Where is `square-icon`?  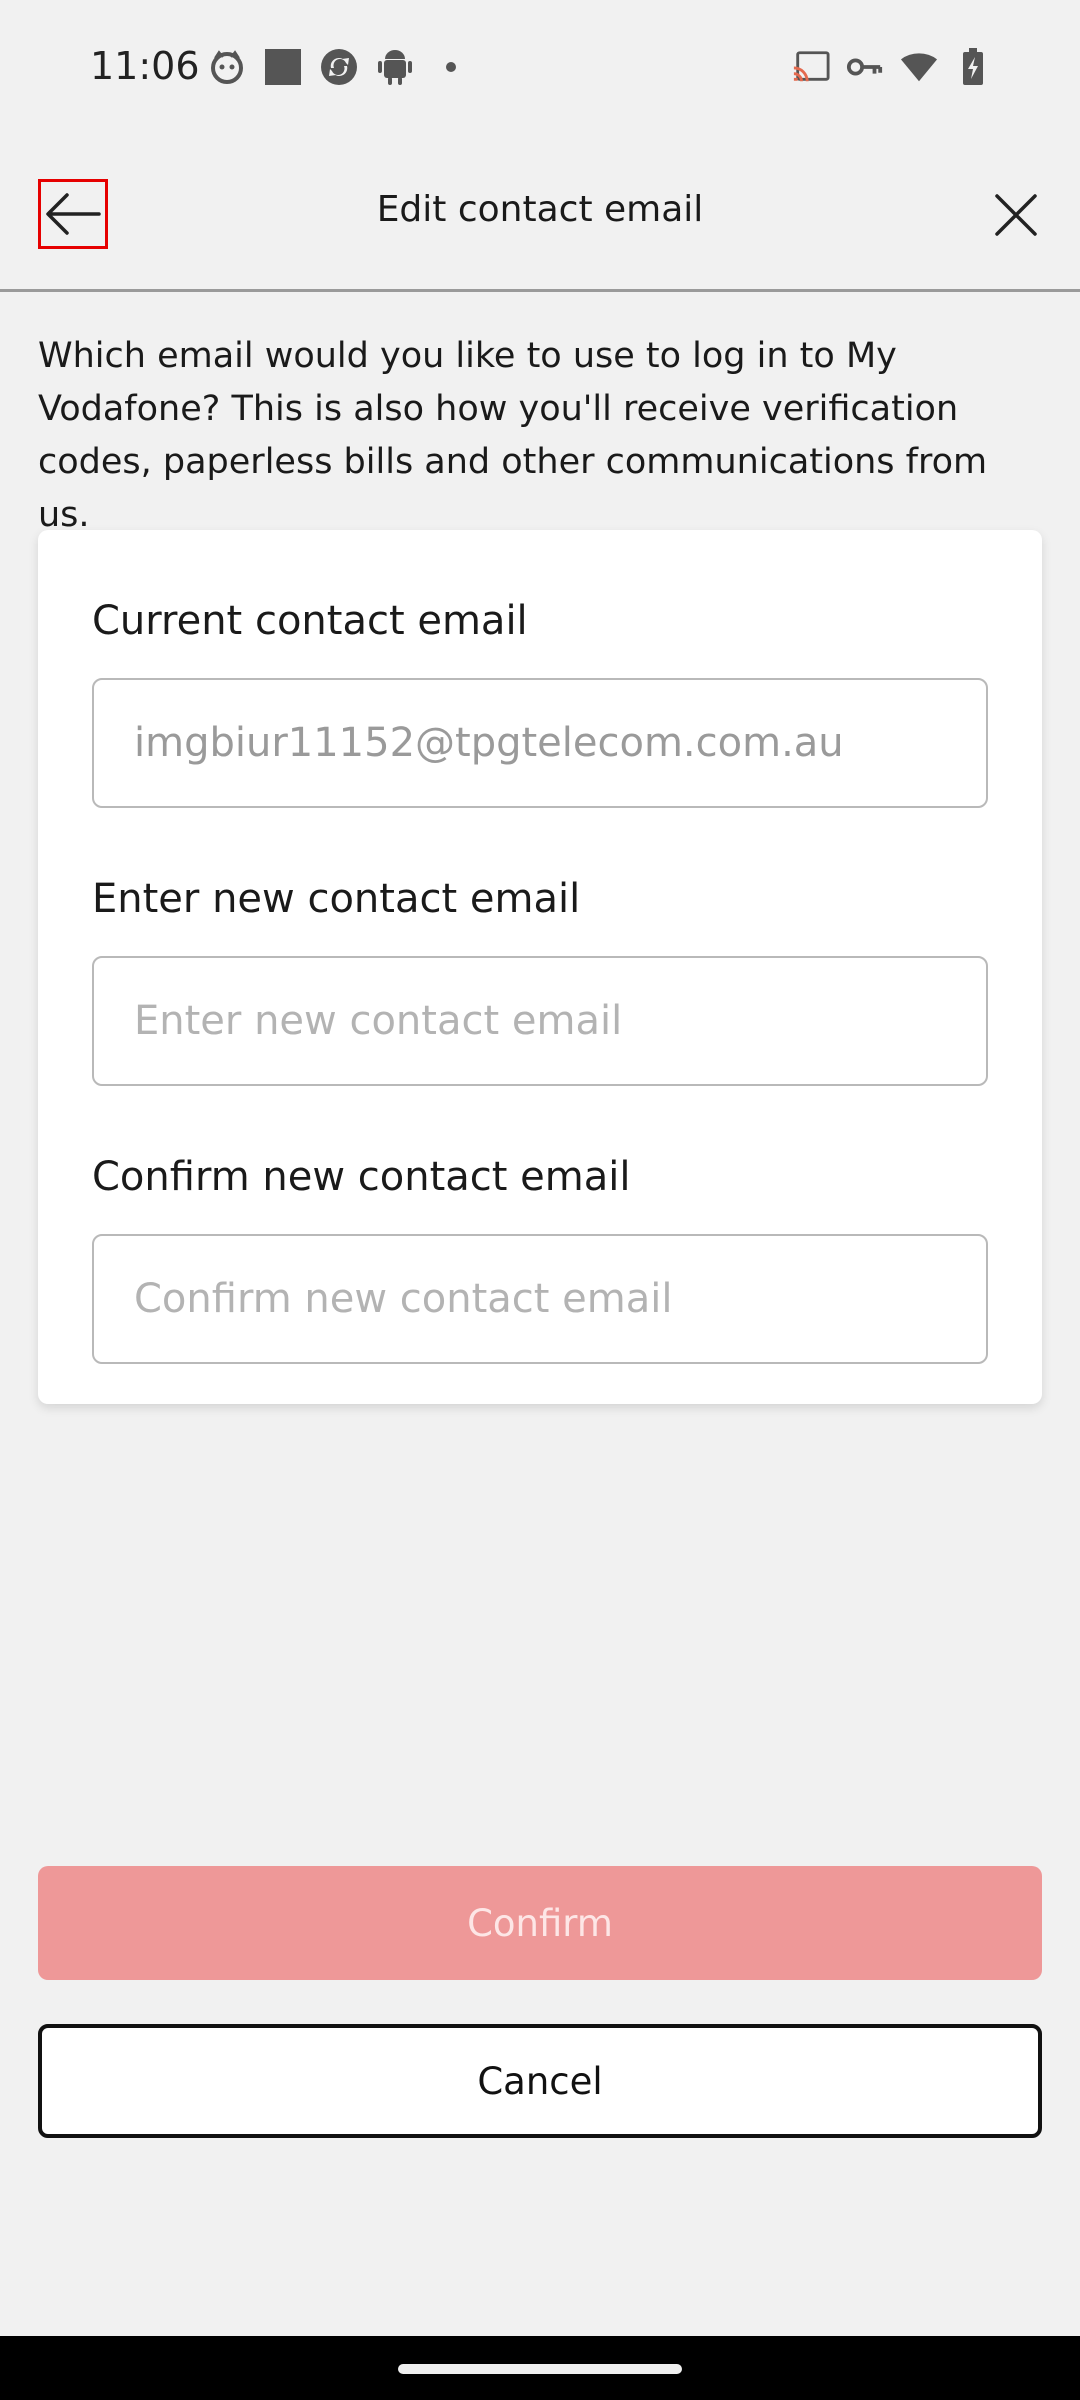 square-icon is located at coordinates (283, 67).